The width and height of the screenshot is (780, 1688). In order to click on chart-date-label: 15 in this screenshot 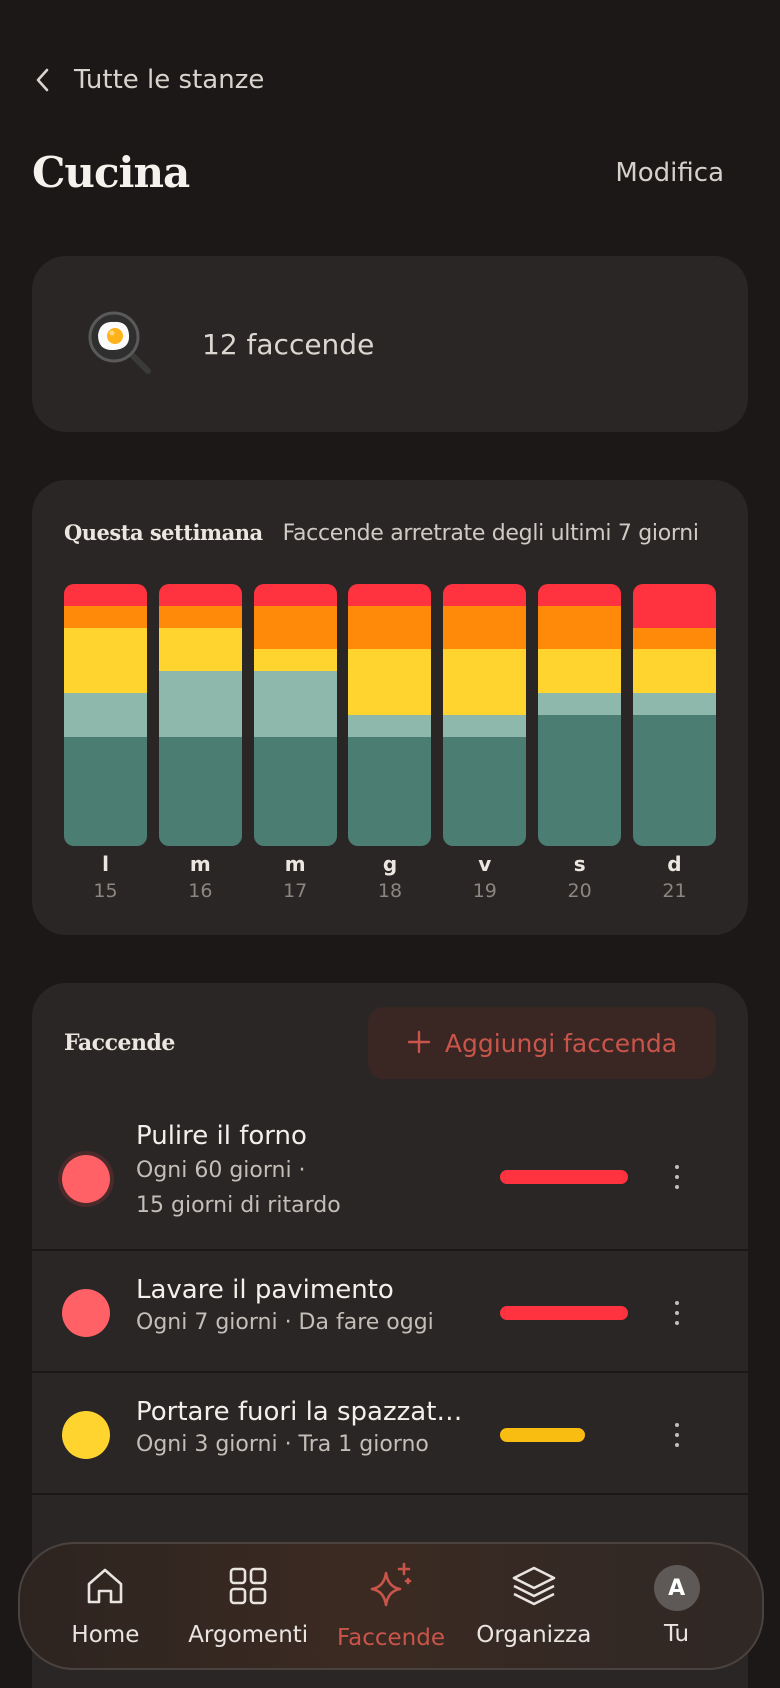, I will do `click(105, 891)`.